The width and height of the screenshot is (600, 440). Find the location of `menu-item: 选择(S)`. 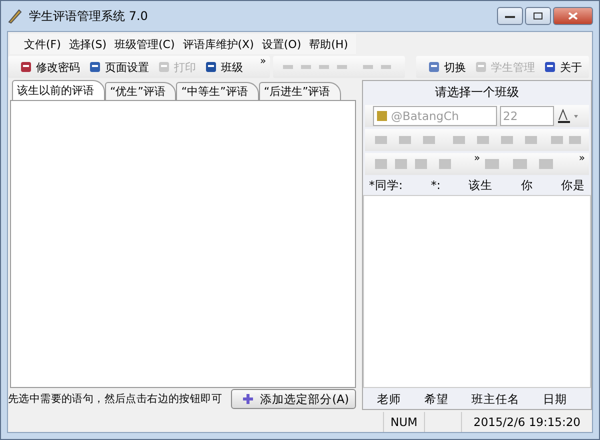

menu-item: 选择(S) is located at coordinates (87, 44).